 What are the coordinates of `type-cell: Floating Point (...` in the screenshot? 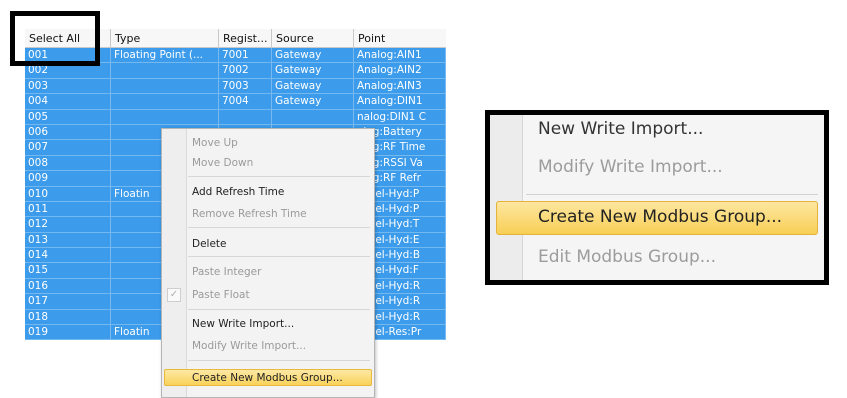 It's located at (165, 55).